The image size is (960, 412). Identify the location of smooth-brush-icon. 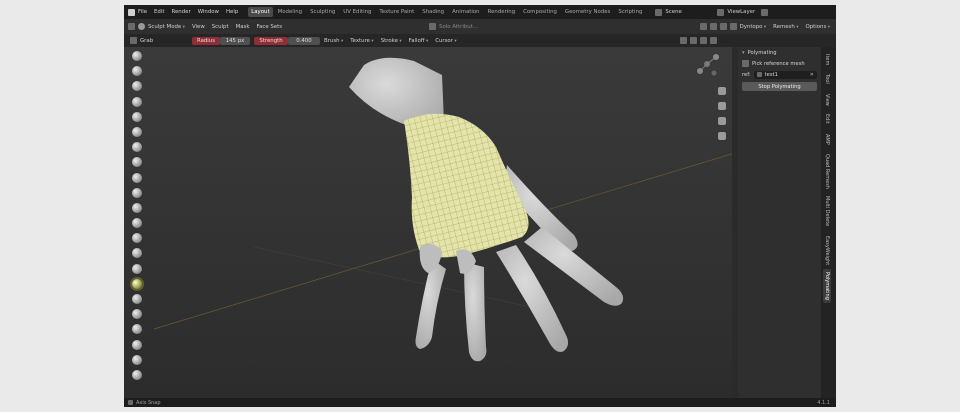
(137, 192).